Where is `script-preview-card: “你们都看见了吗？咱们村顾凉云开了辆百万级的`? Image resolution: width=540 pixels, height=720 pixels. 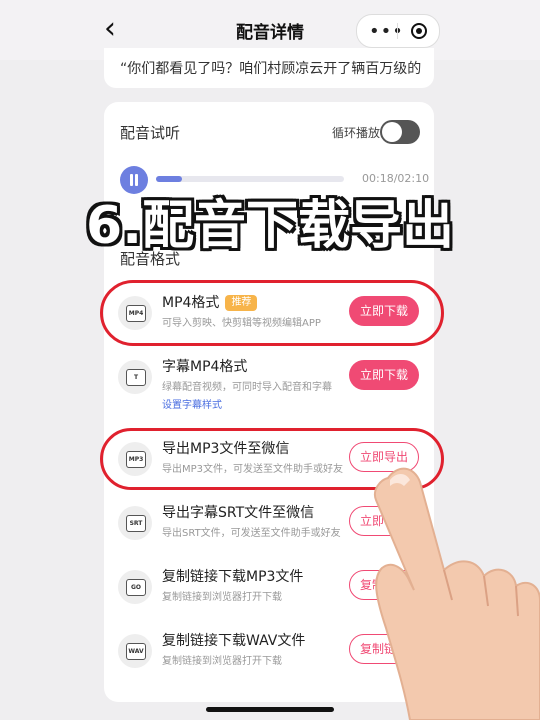 script-preview-card: “你们都看见了吗？咱们村顾凉云开了辆百万级的 is located at coordinates (269, 68).